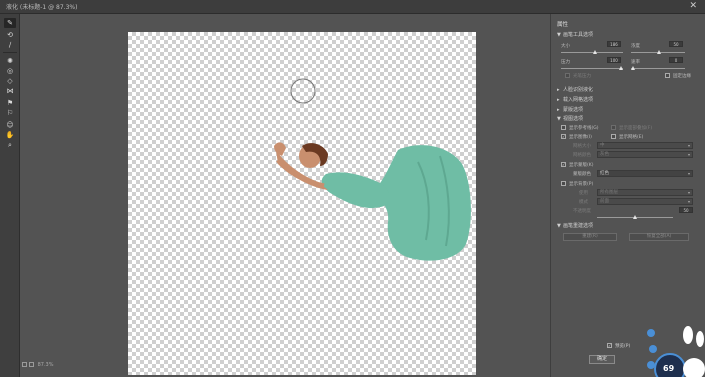  I want to click on close-icon: ✕, so click(693, 6).